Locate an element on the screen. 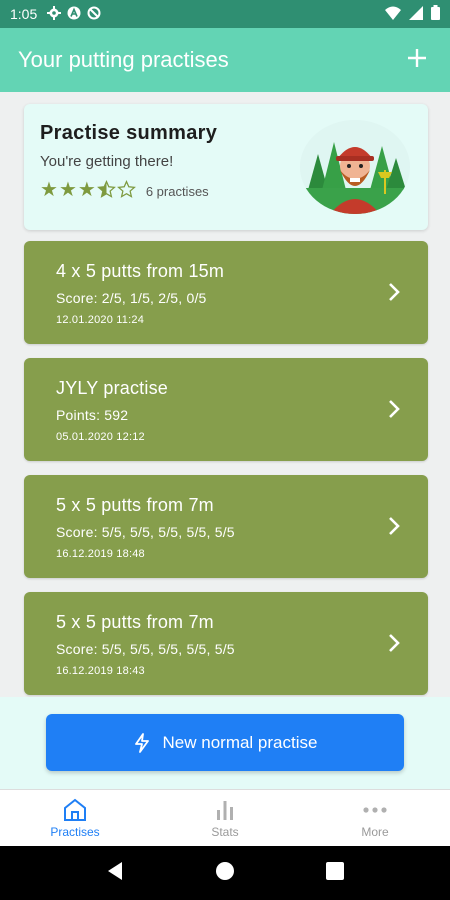 This screenshot has width=450, height=900. status-time: 1:05 is located at coordinates (24, 14).